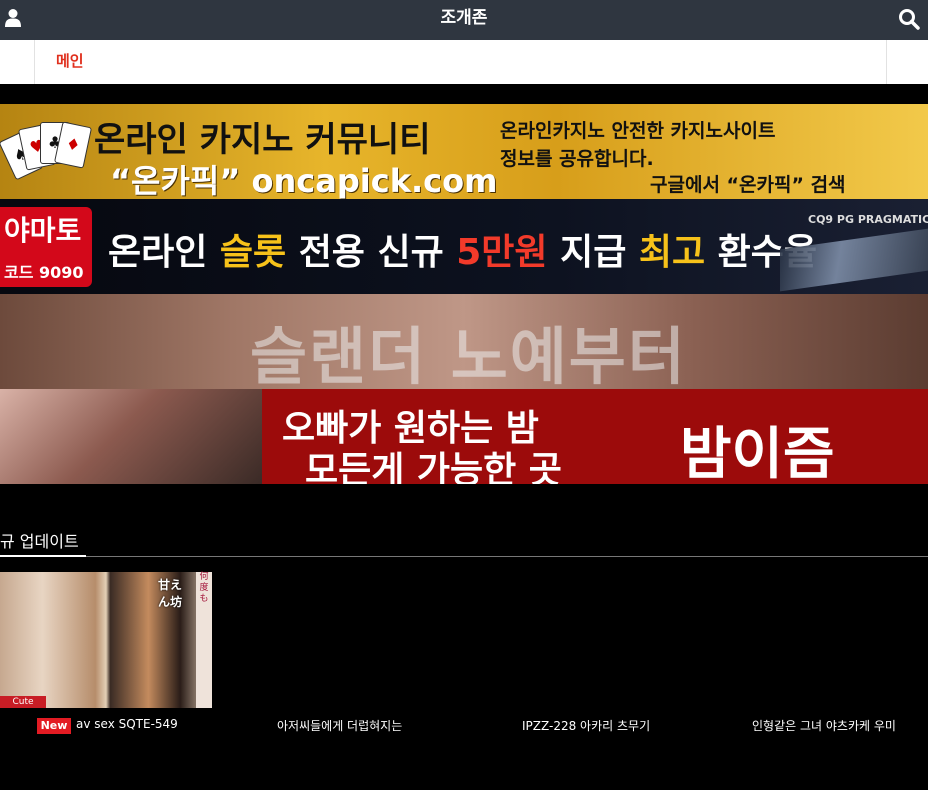 The image size is (928, 790). I want to click on search-icon, so click(909, 19).